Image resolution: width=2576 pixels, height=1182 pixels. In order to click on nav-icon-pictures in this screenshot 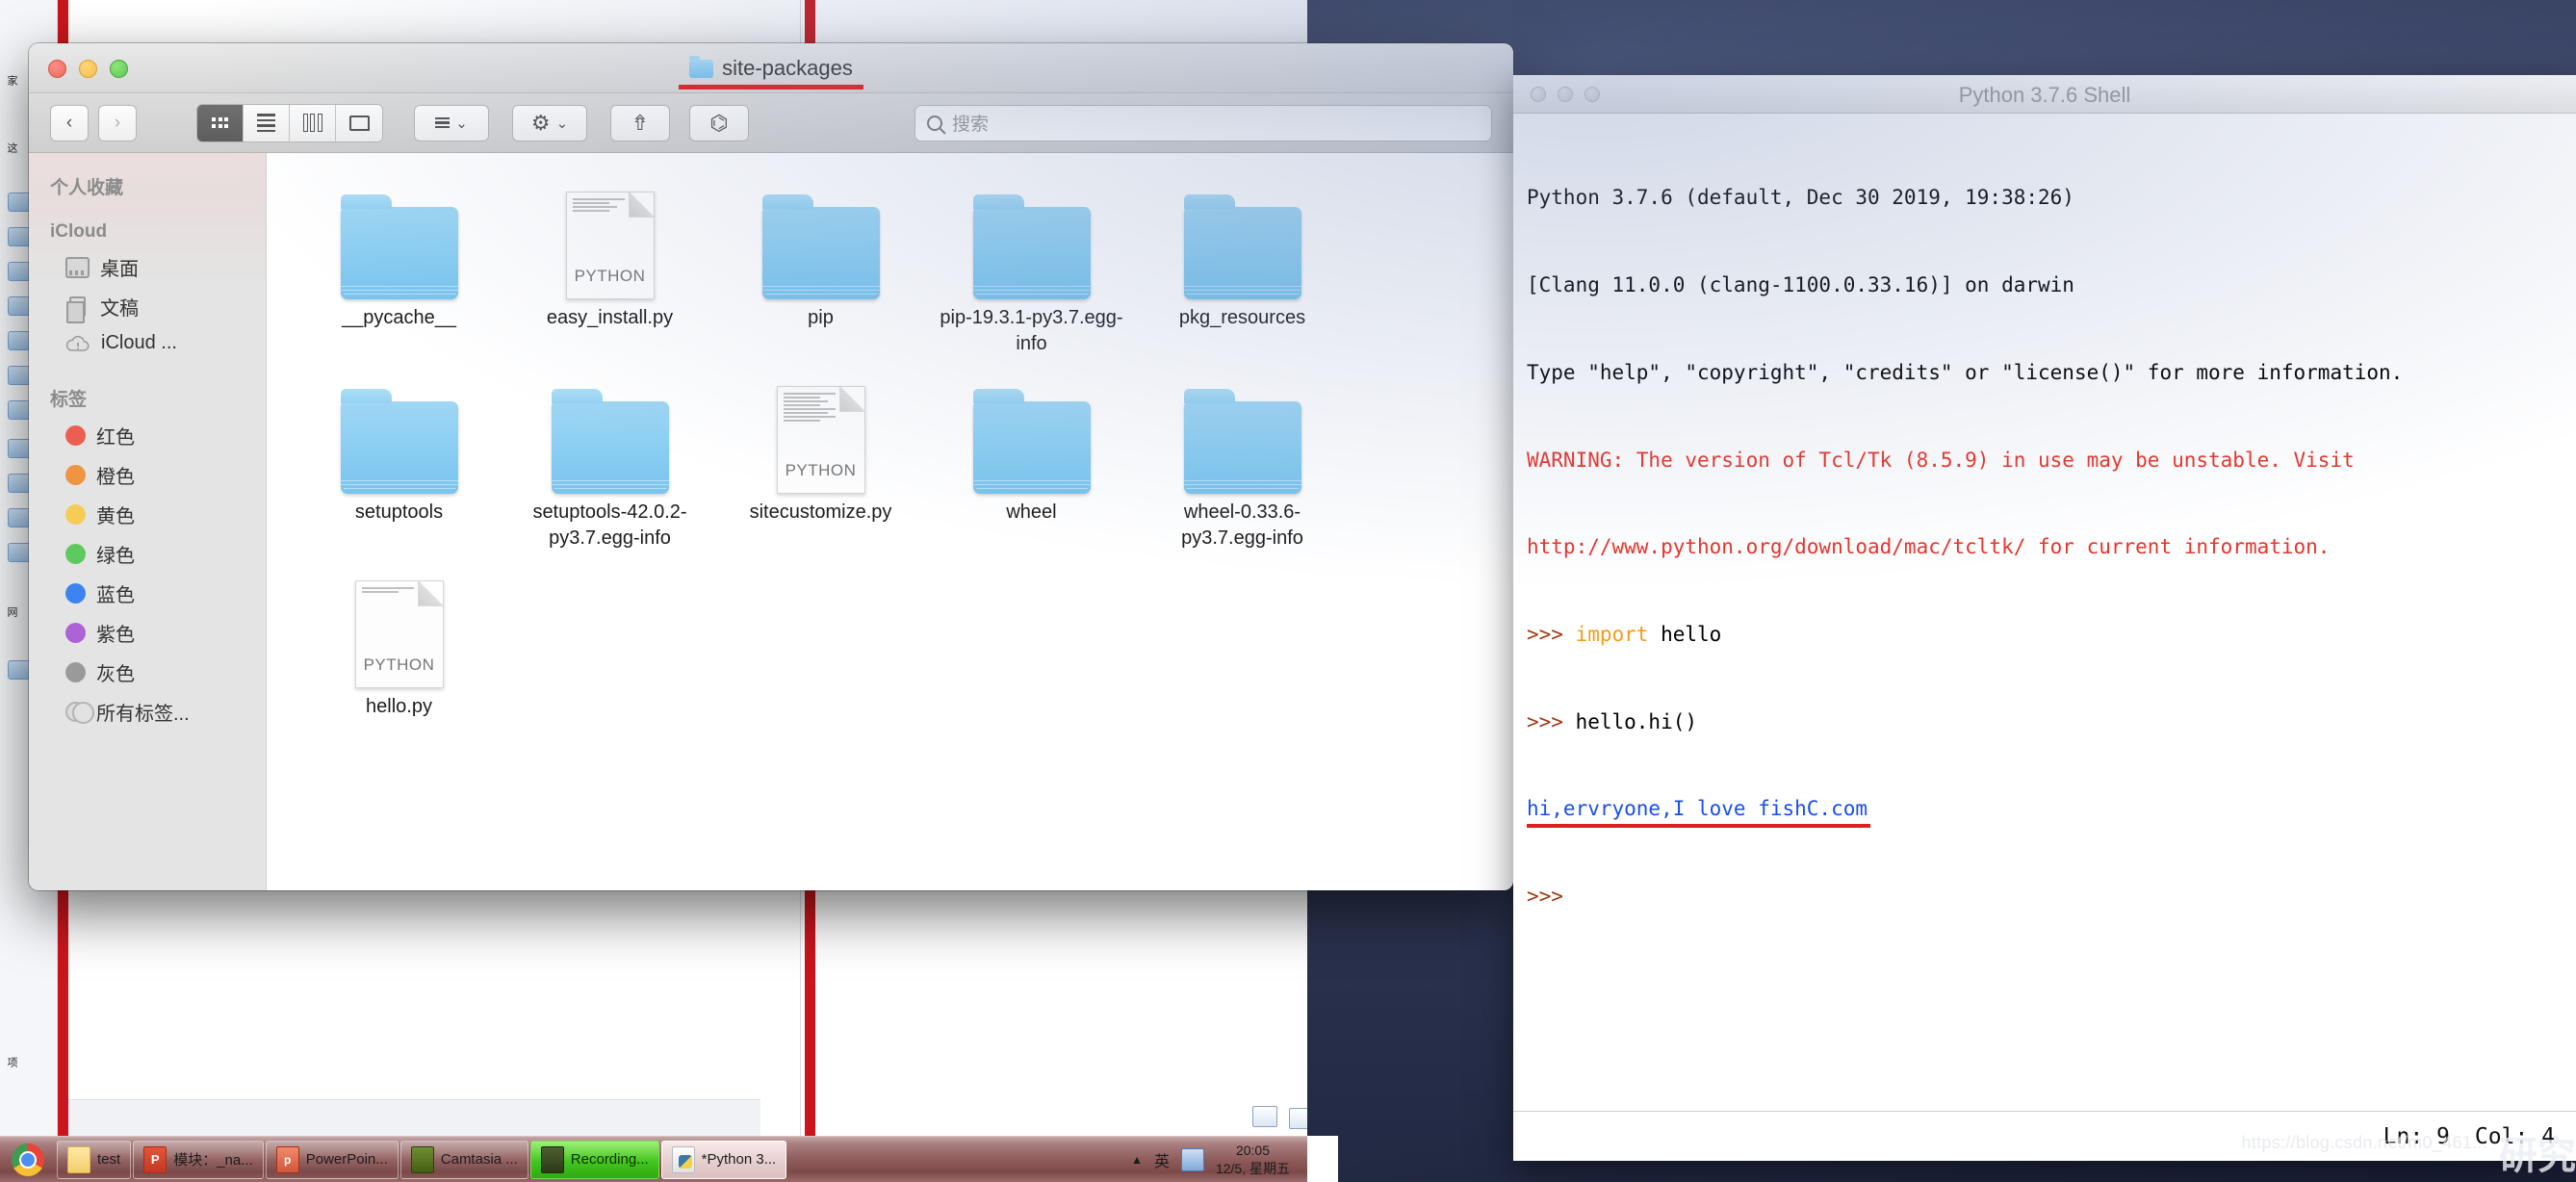, I will do `click(19, 375)`.